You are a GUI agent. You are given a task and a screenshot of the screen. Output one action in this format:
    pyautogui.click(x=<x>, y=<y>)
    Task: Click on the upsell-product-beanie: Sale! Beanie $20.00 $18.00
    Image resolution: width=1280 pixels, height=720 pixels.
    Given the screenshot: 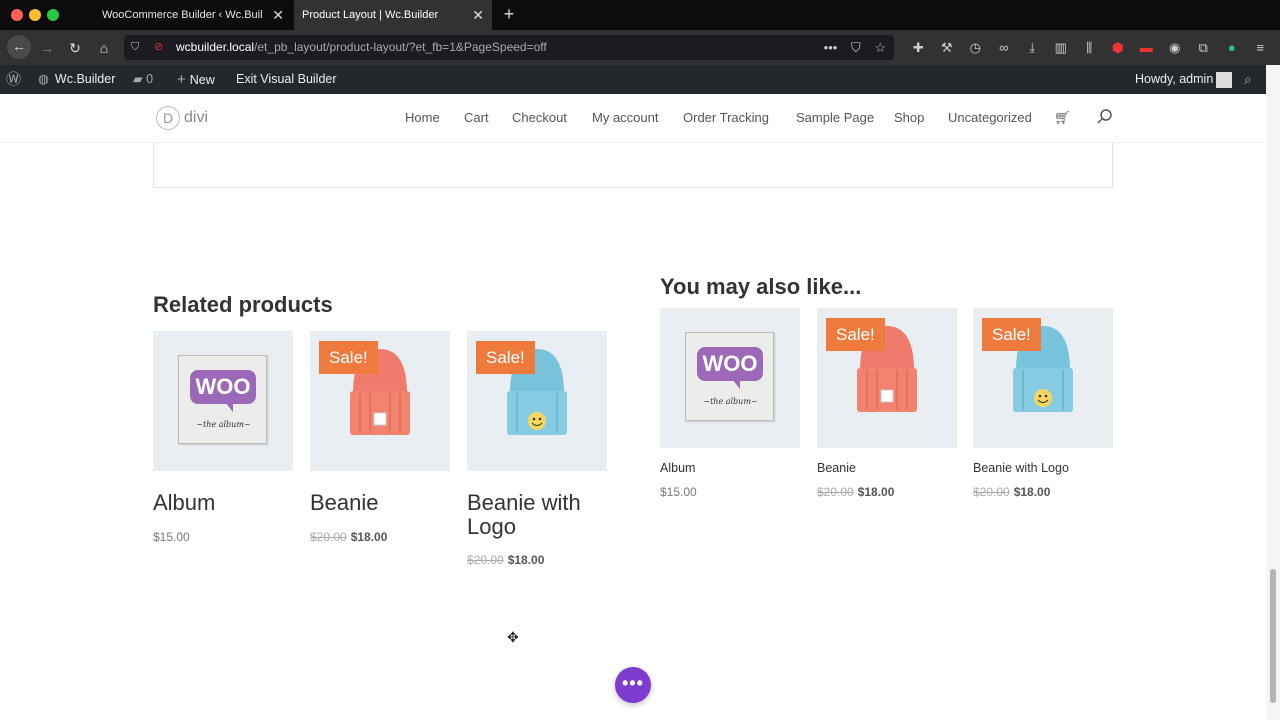 What is the action you would take?
    pyautogui.click(x=887, y=405)
    